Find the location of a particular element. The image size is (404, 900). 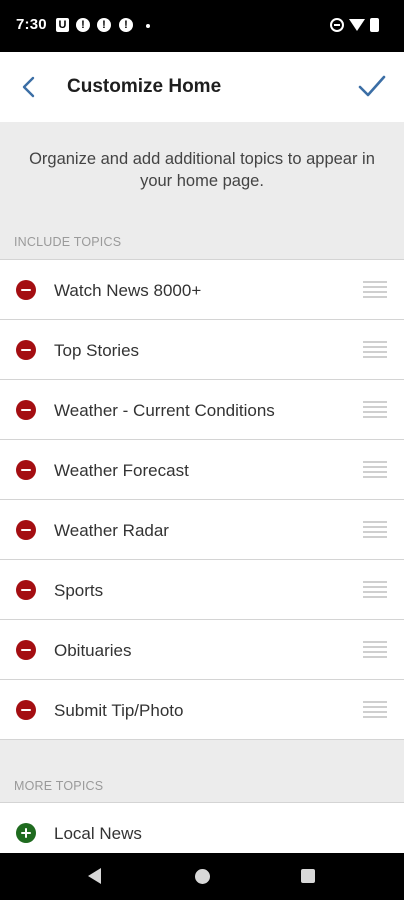

dot-icon is located at coordinates (148, 26).